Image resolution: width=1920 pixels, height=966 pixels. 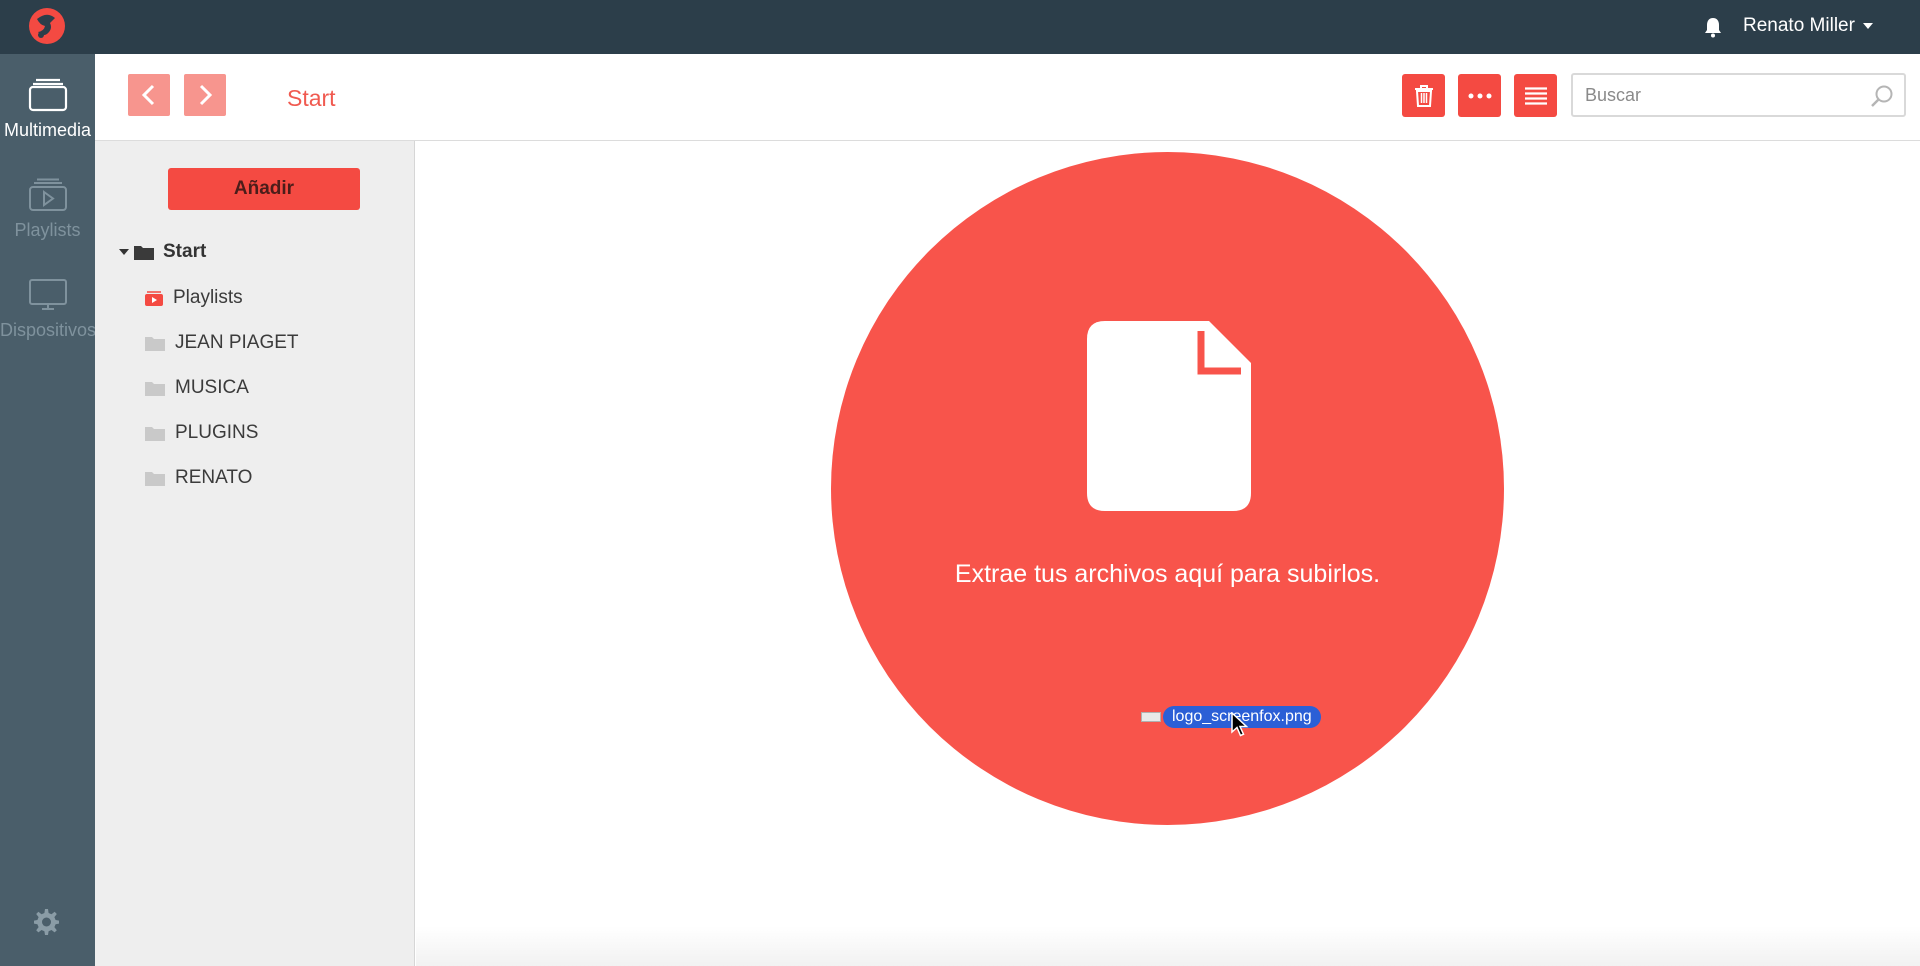 I want to click on breadcrumb: Start, so click(x=311, y=98).